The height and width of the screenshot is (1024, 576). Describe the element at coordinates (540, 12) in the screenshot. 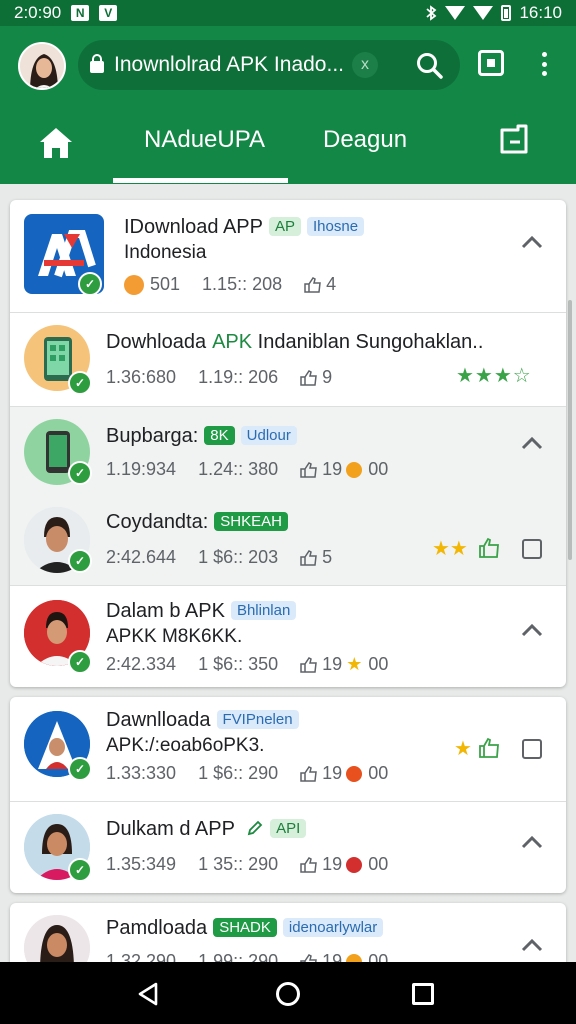

I see `status-clock: 16:10` at that location.